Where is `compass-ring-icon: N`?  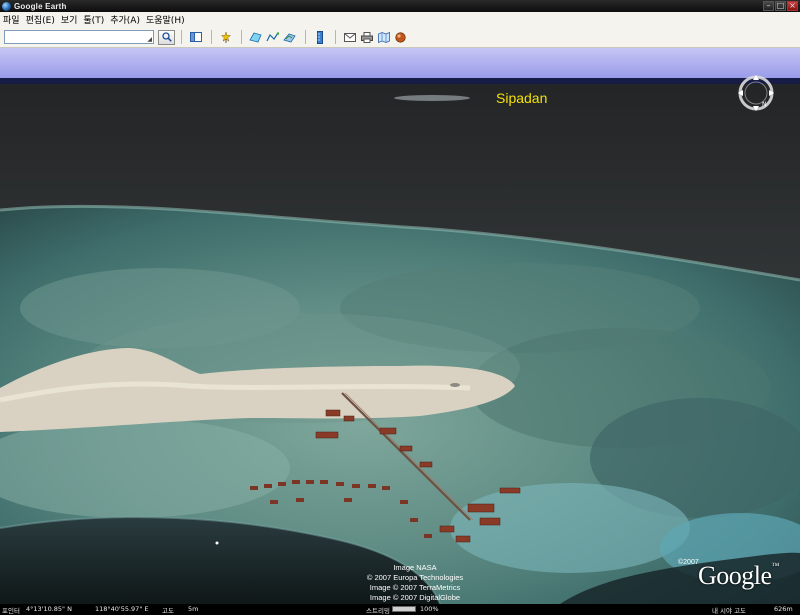
compass-ring-icon: N is located at coordinates (756, 93).